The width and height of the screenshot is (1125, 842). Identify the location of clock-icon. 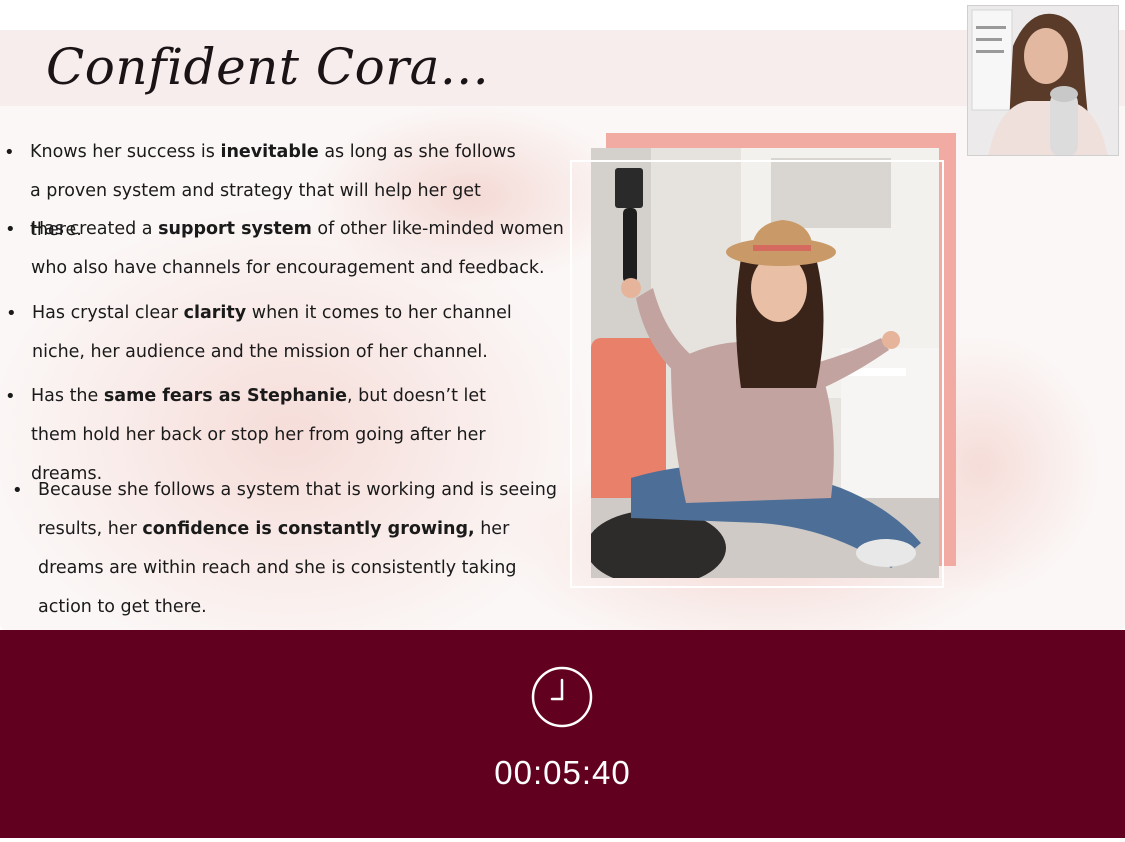
(562, 697).